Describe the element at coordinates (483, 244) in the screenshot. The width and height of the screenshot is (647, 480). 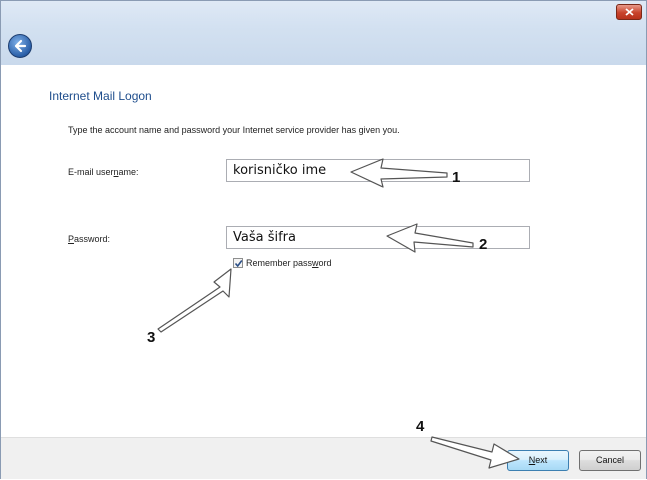
I see `annotation-number-2: 2` at that location.